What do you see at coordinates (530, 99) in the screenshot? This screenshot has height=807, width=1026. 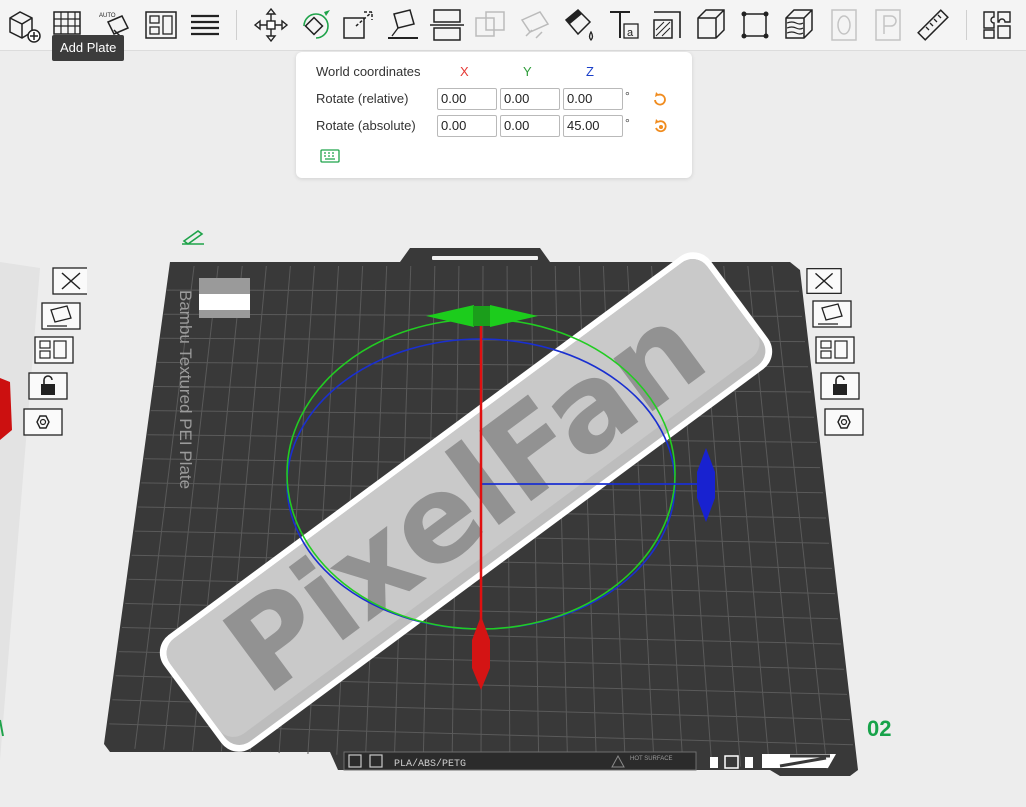 I see `rotate-relative-y-input: 0.00` at bounding box center [530, 99].